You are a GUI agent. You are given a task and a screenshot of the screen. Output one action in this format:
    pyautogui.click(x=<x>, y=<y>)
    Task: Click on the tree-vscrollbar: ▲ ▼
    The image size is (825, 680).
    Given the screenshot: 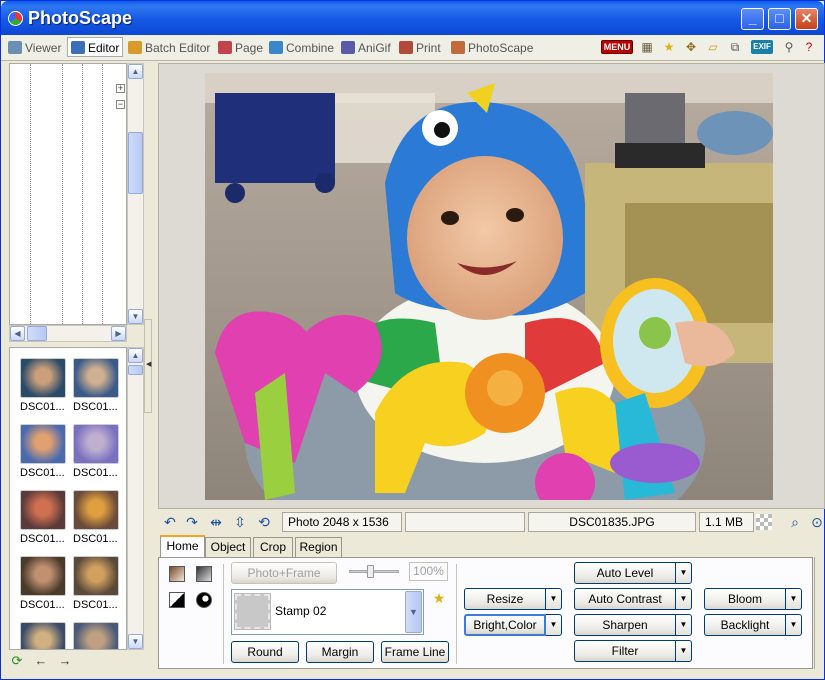 What is the action you would take?
    pyautogui.click(x=135, y=194)
    